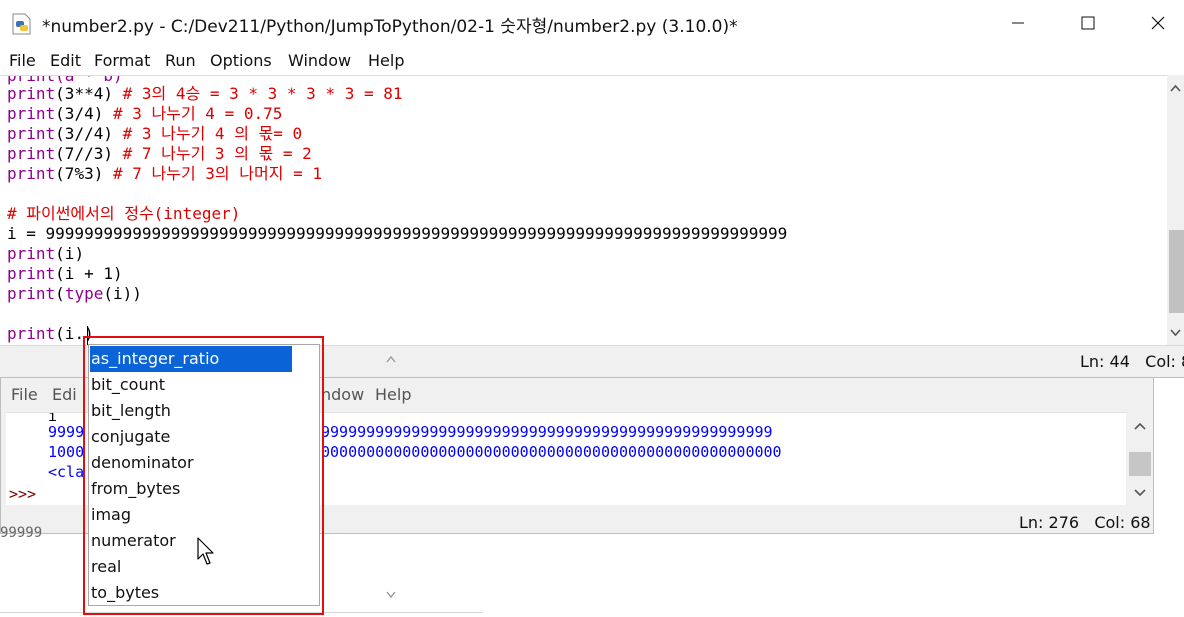  Describe the element at coordinates (203, 475) in the screenshot. I see `highlight-box` at that location.